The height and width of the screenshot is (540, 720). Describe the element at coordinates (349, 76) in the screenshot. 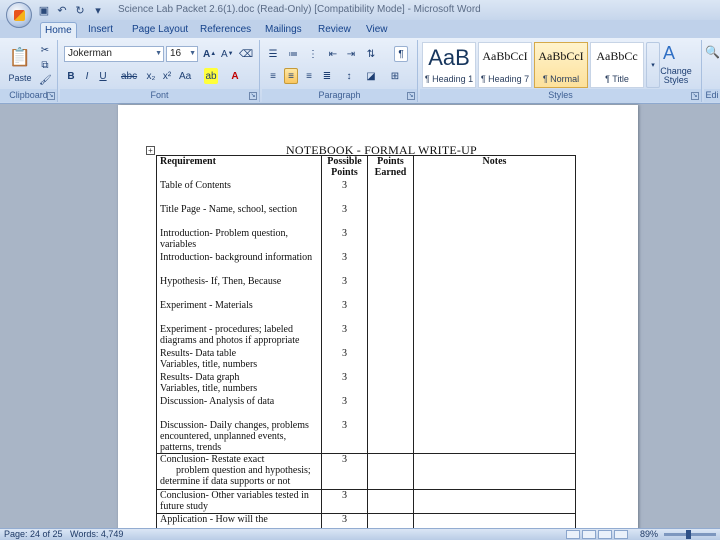

I see `line-spacing-icon: ↕` at that location.